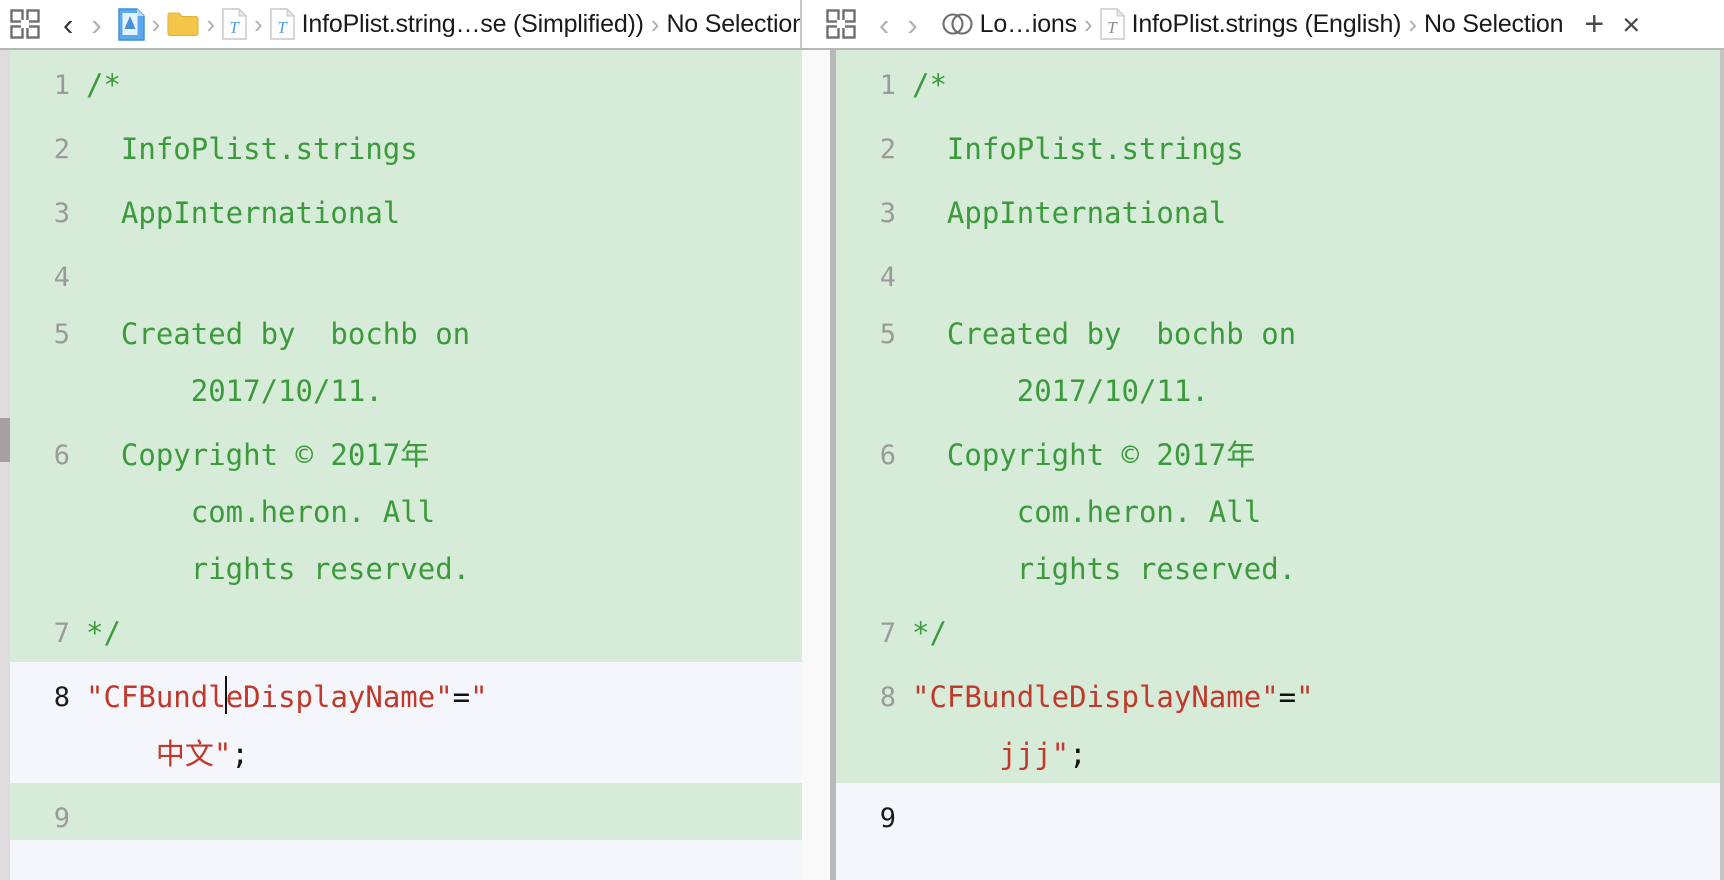  What do you see at coordinates (1279, 754) in the screenshot?
I see `code-line-wrapped-row: jjj";` at bounding box center [1279, 754].